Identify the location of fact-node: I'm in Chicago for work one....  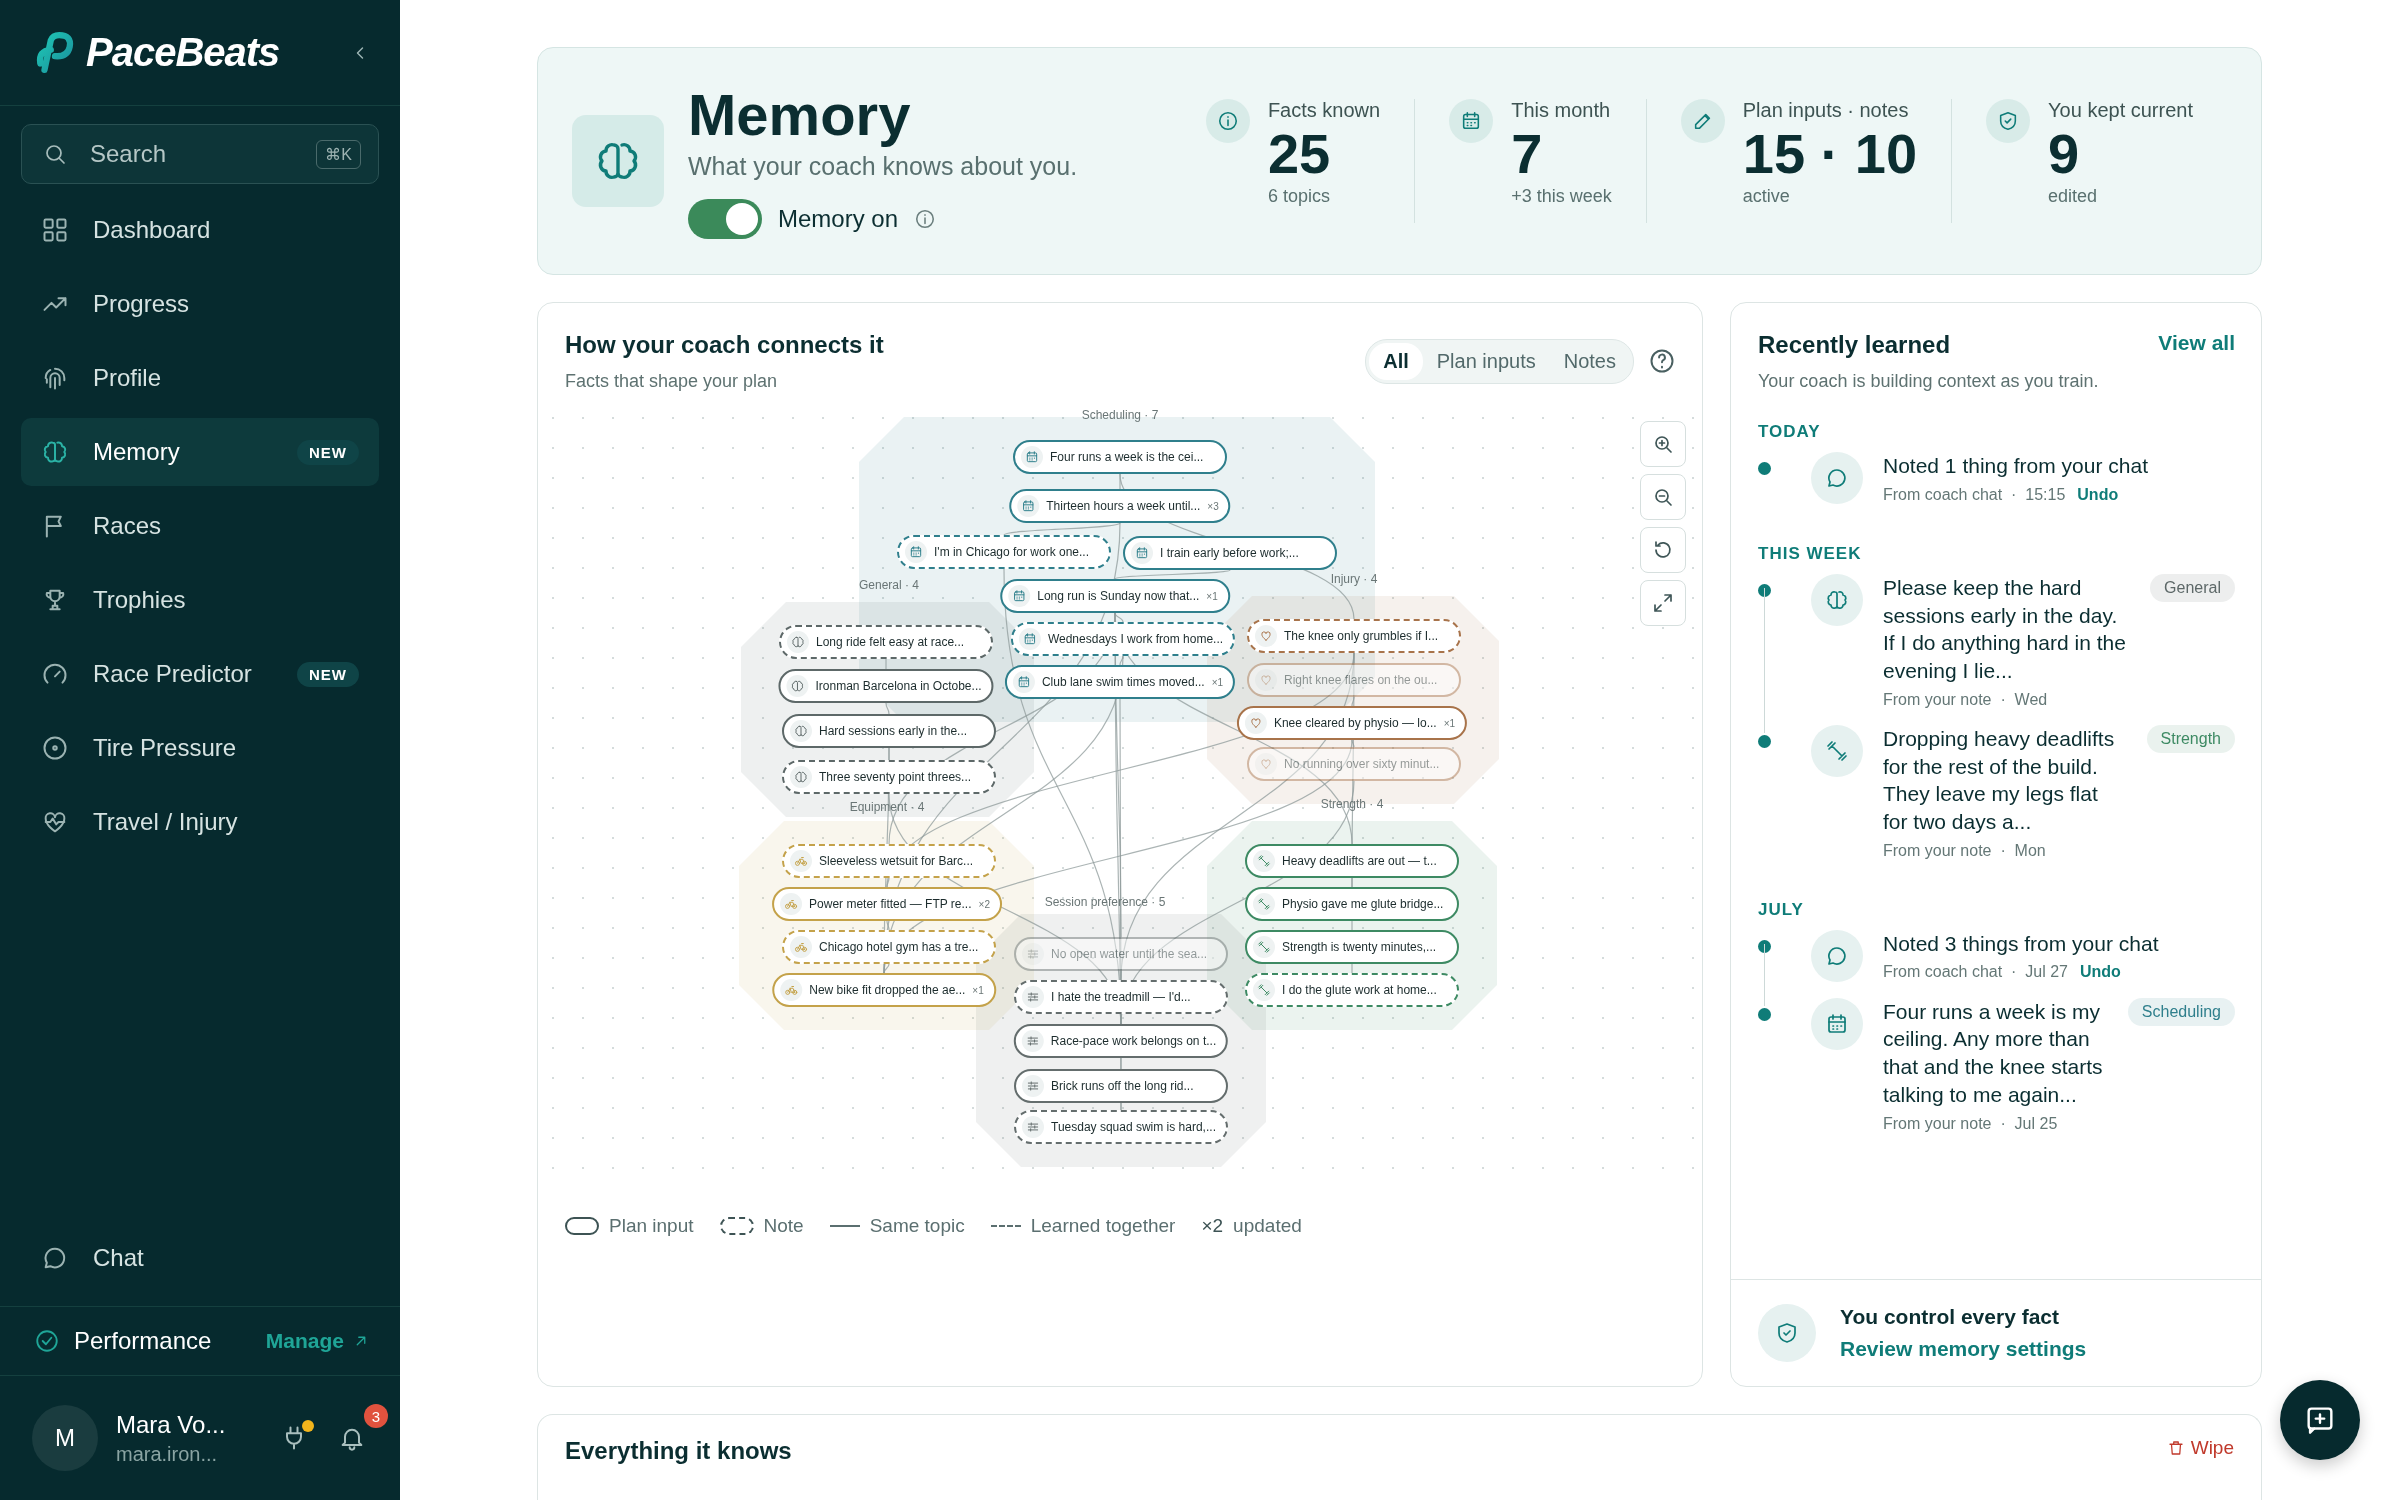
(1004, 552).